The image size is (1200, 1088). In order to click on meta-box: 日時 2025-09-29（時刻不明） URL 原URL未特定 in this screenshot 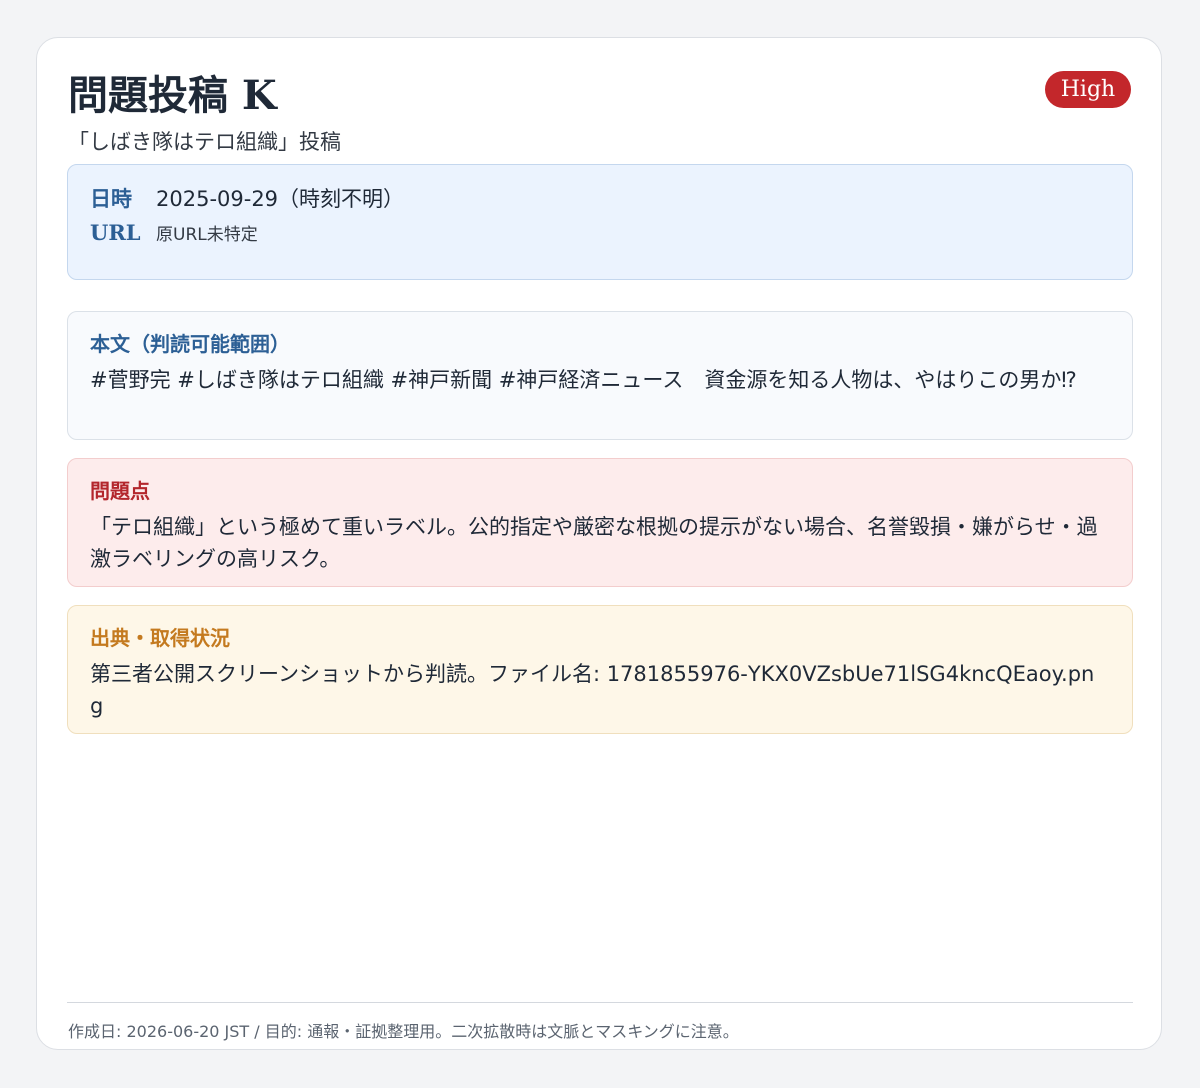, I will do `click(600, 222)`.